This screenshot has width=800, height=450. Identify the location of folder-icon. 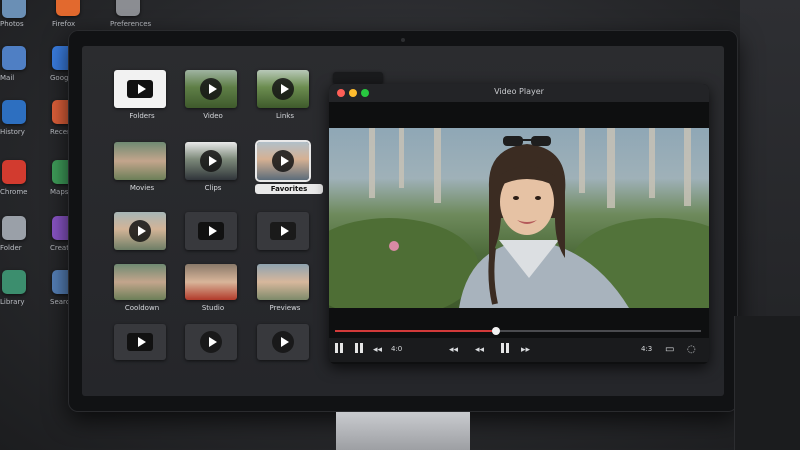
(14, 228).